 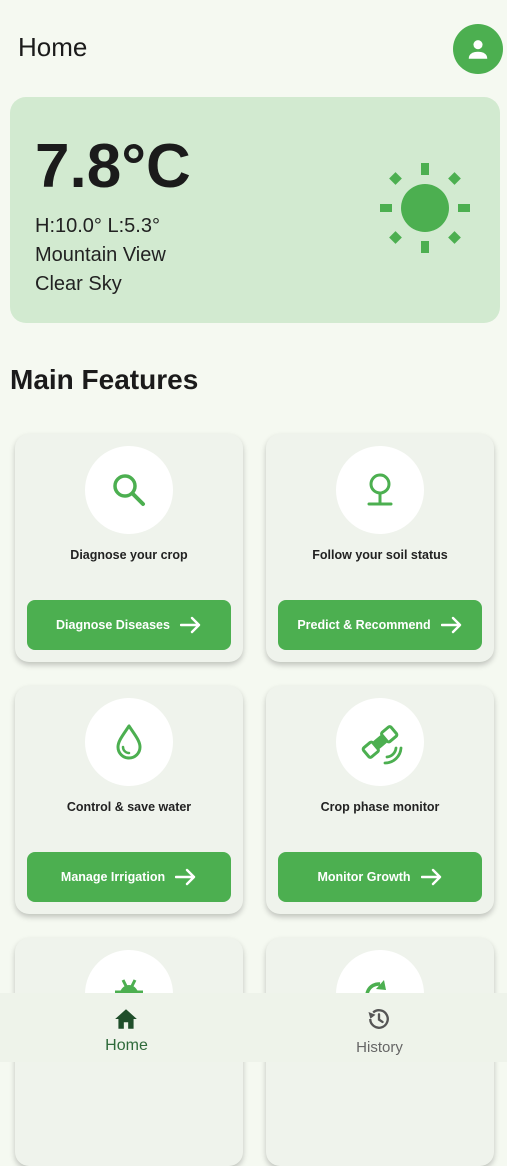 I want to click on nav-item-history: History, so click(x=379, y=1027).